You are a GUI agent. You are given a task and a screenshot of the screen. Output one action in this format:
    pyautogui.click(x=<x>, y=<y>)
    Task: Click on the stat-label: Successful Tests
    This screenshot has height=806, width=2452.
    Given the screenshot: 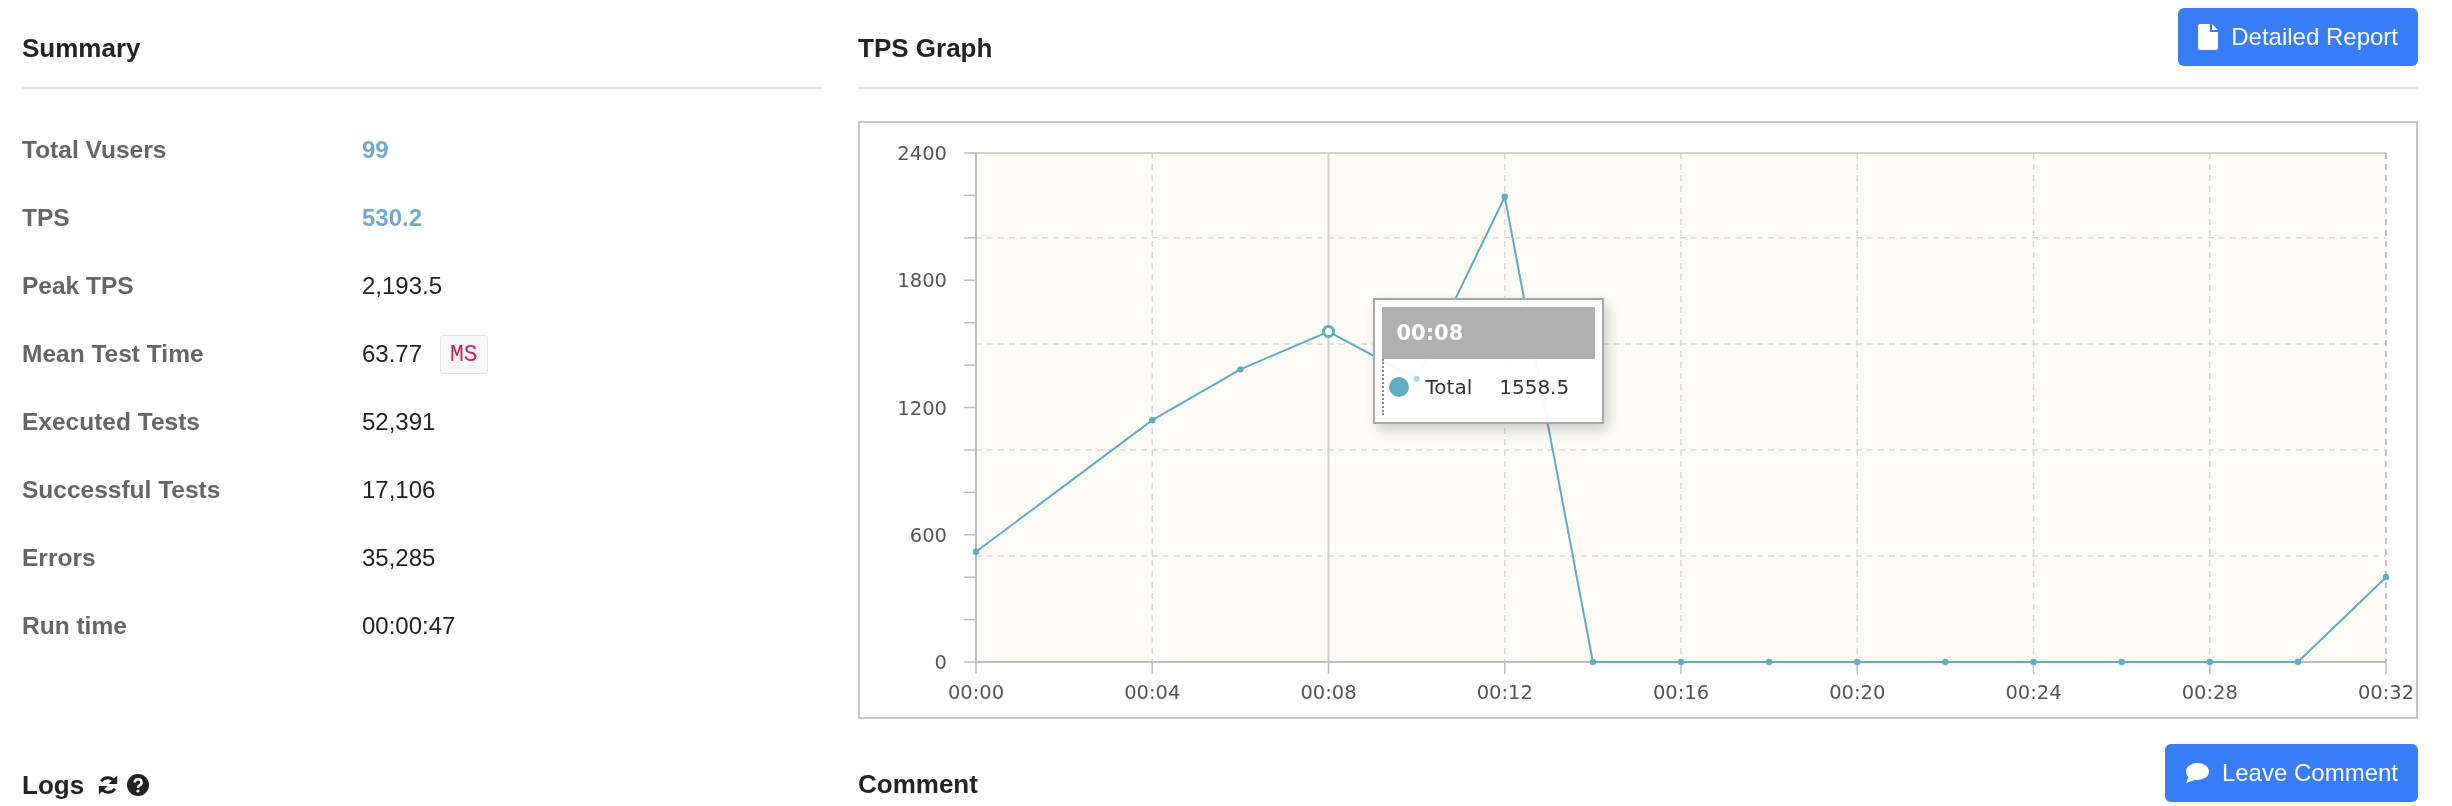 What is the action you would take?
    pyautogui.click(x=121, y=490)
    